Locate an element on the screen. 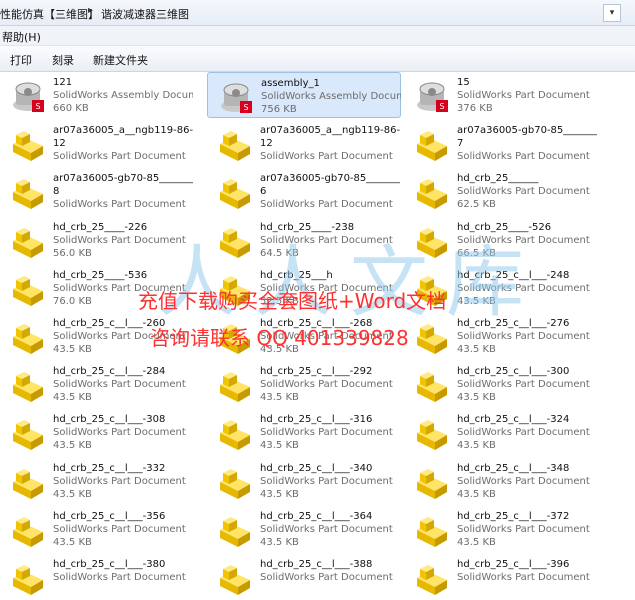 The width and height of the screenshot is (635, 600). file-name: assembly_1 is located at coordinates (290, 83).